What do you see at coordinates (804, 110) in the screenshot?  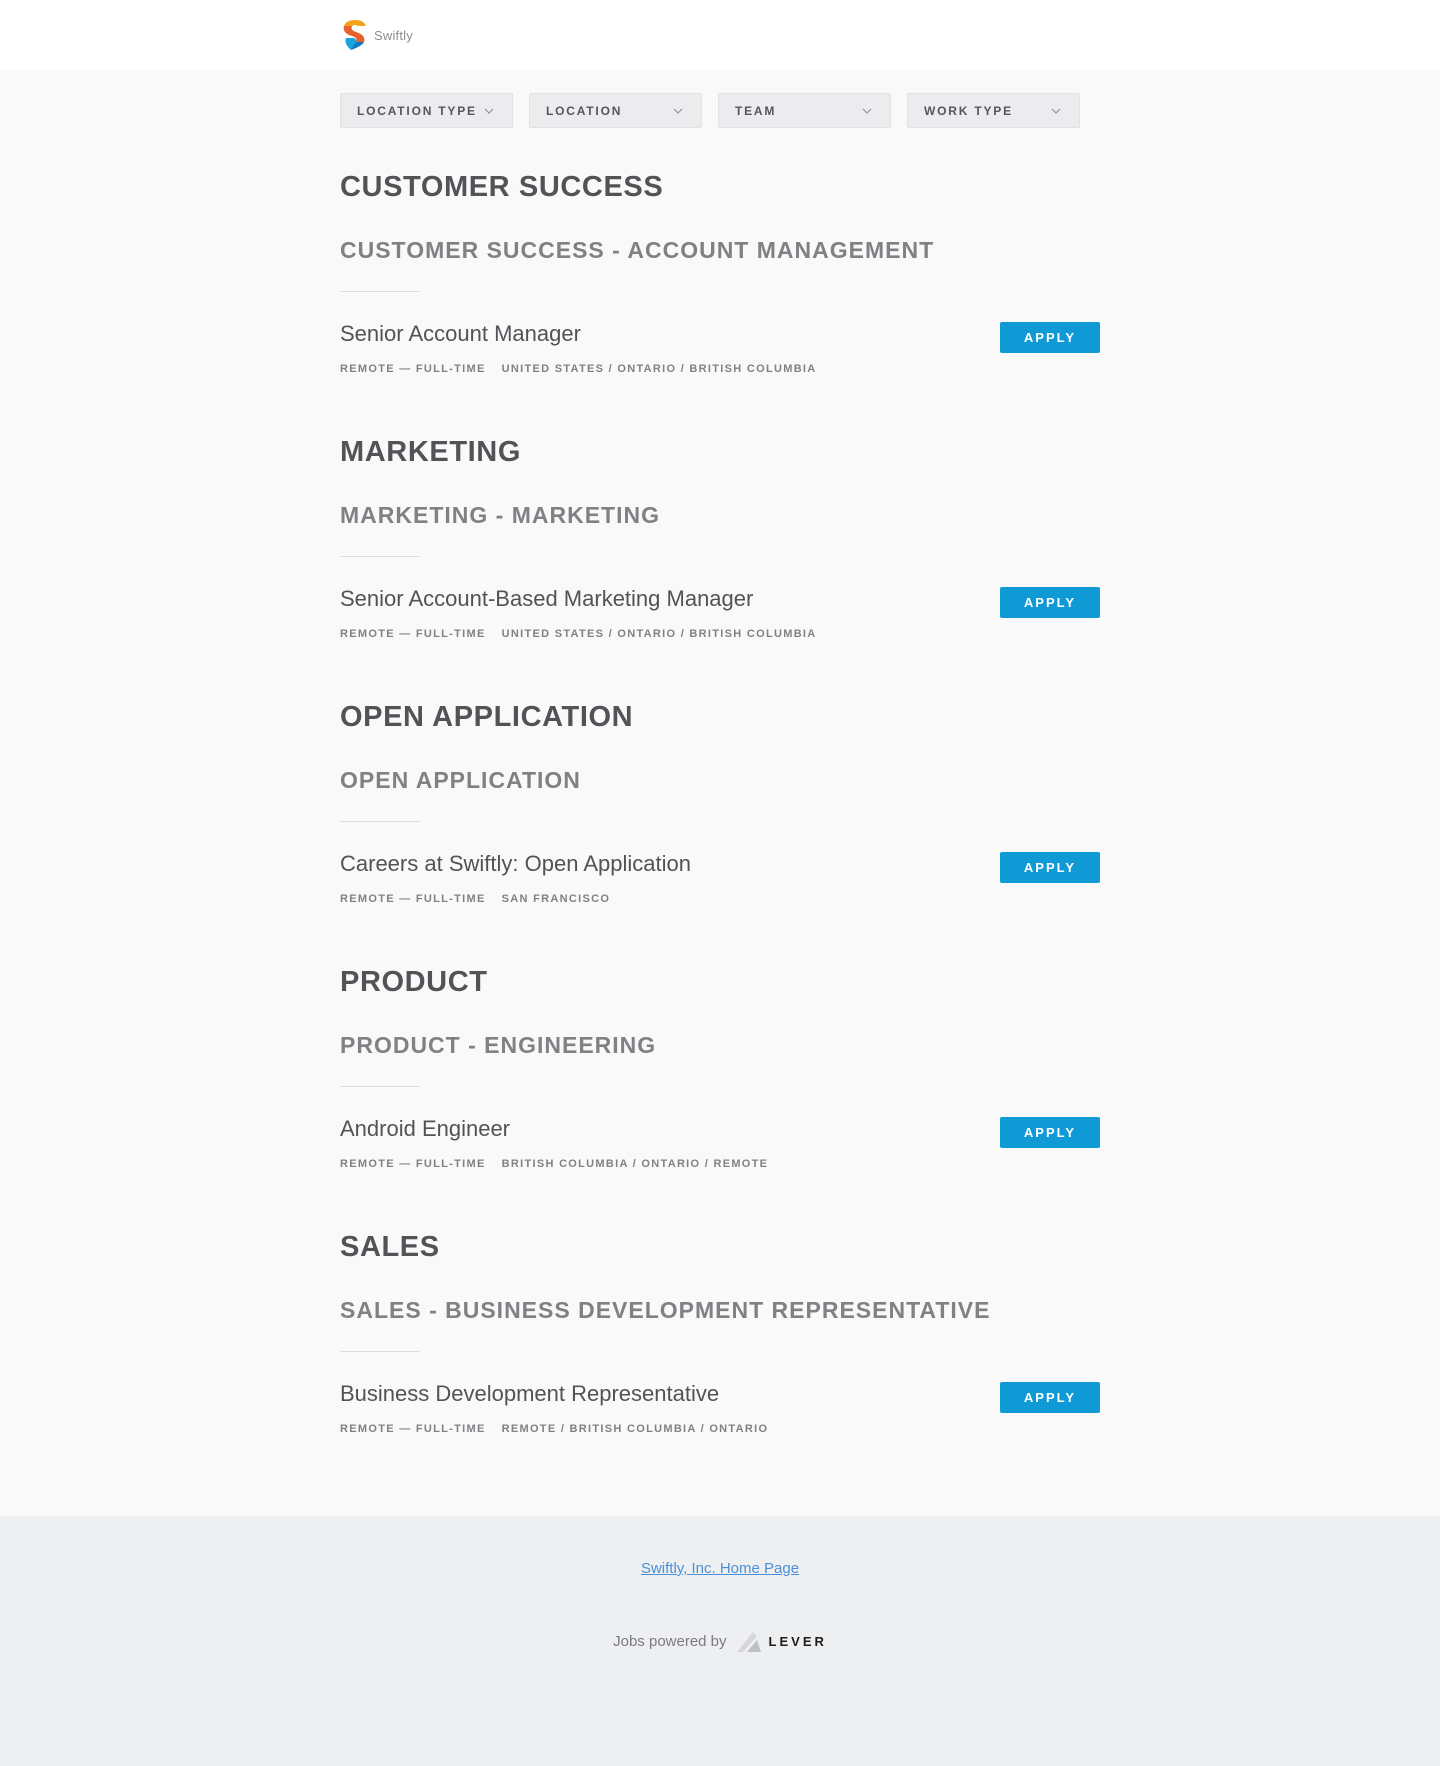 I see `filter-team: TEAM` at bounding box center [804, 110].